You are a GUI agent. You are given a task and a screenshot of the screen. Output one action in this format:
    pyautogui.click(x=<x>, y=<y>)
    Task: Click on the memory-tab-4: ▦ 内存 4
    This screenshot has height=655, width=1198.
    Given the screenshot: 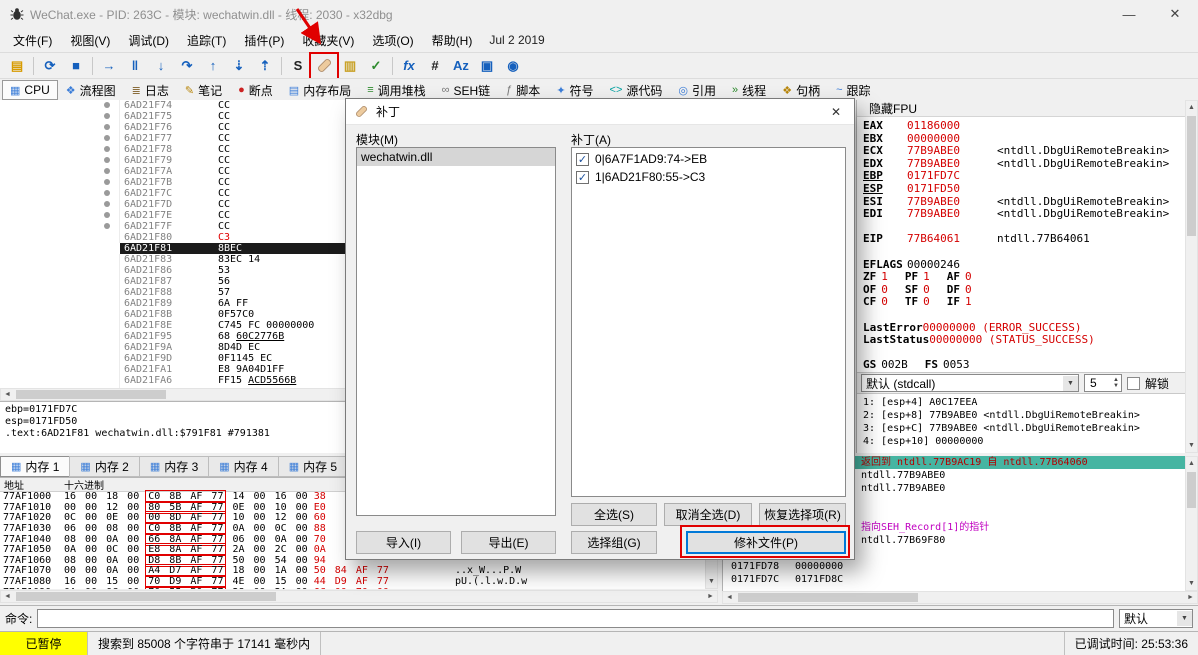 What is the action you would take?
    pyautogui.click(x=243, y=466)
    